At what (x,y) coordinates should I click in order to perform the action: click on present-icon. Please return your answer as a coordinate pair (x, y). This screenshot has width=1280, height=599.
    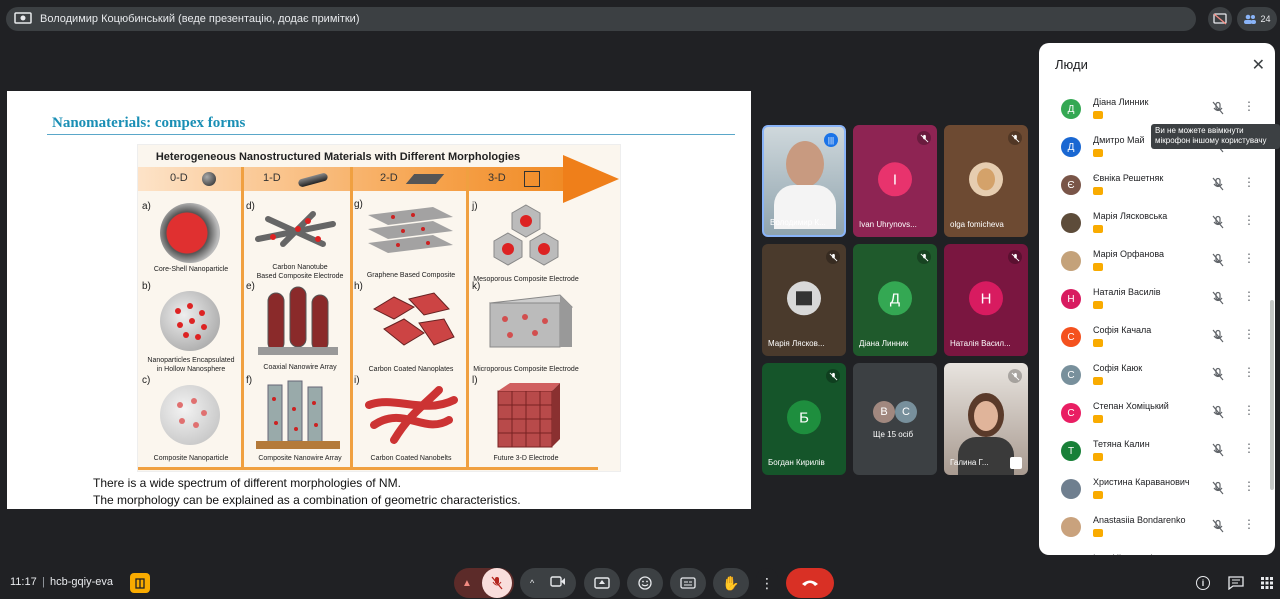
    Looking at the image, I should click on (602, 582).